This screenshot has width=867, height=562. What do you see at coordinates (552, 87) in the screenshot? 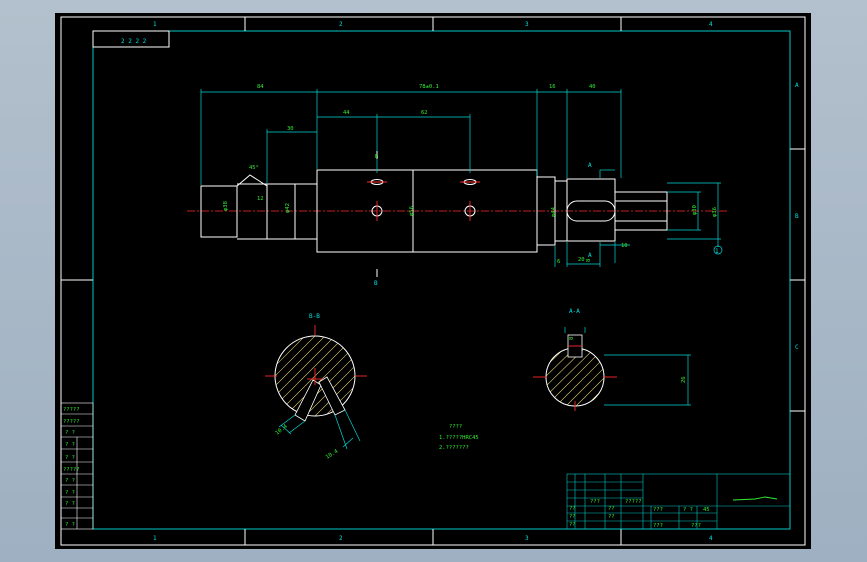
I see `dim-right-small: 16` at bounding box center [552, 87].